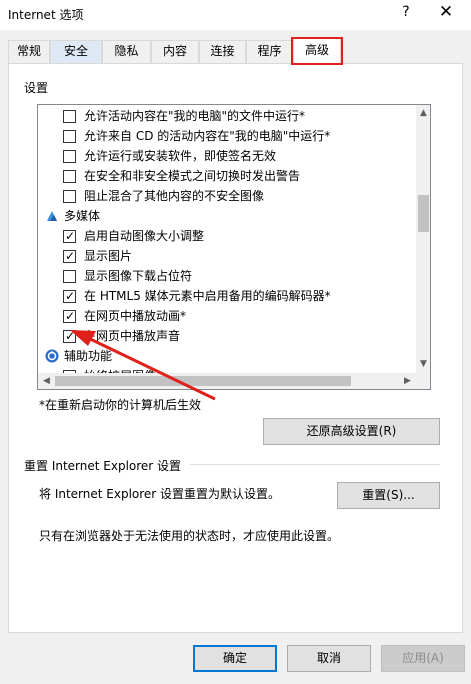 This screenshot has height=684, width=471. Describe the element at coordinates (315, 464) in the screenshot. I see `group-divider` at that location.